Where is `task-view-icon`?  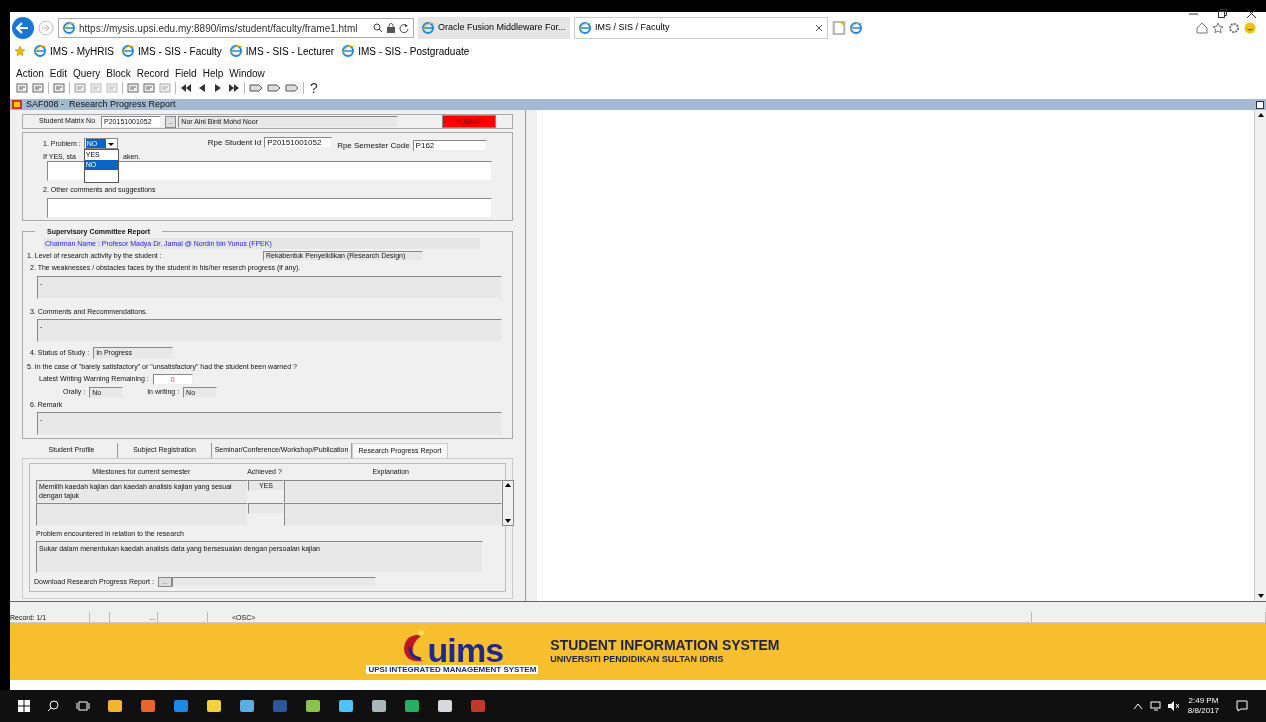
task-view-icon is located at coordinates (83, 706).